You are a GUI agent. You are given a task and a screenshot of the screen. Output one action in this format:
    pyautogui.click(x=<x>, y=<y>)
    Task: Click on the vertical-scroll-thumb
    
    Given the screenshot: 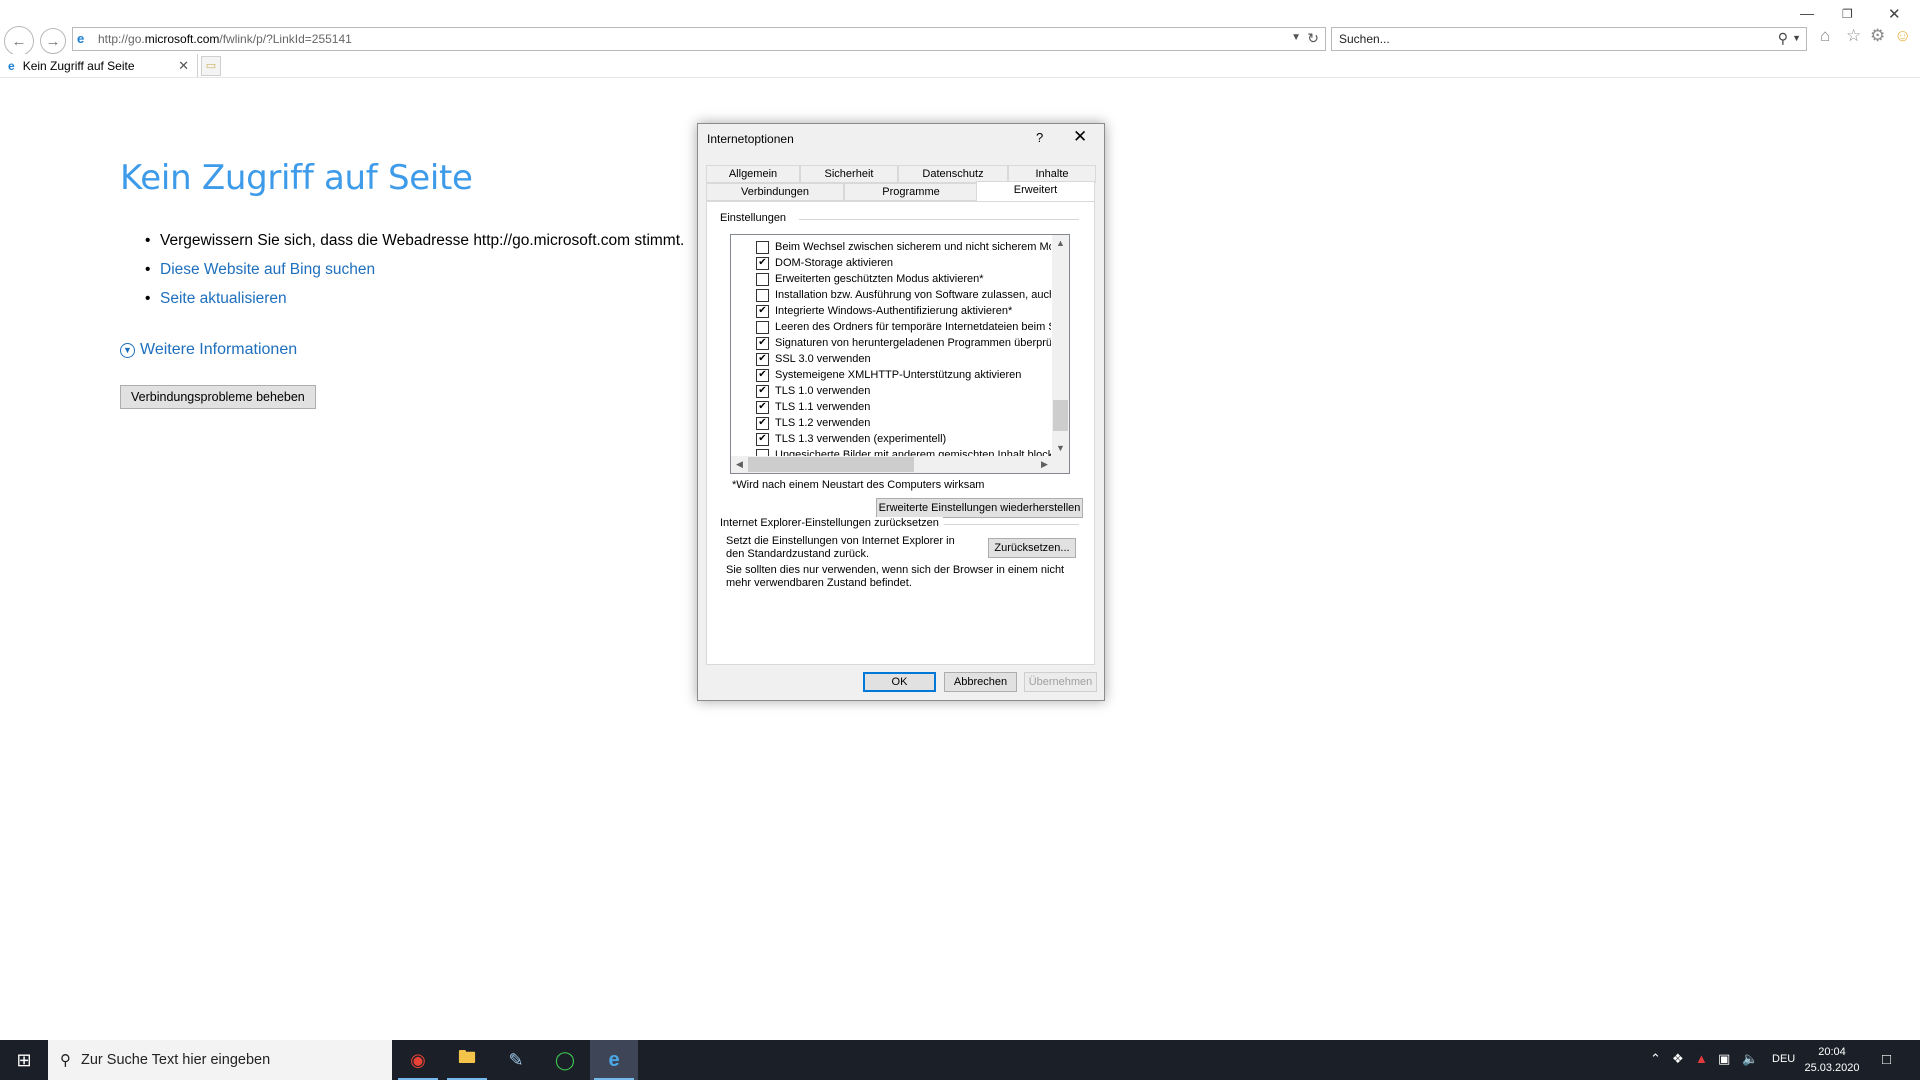 What is the action you would take?
    pyautogui.click(x=1060, y=415)
    